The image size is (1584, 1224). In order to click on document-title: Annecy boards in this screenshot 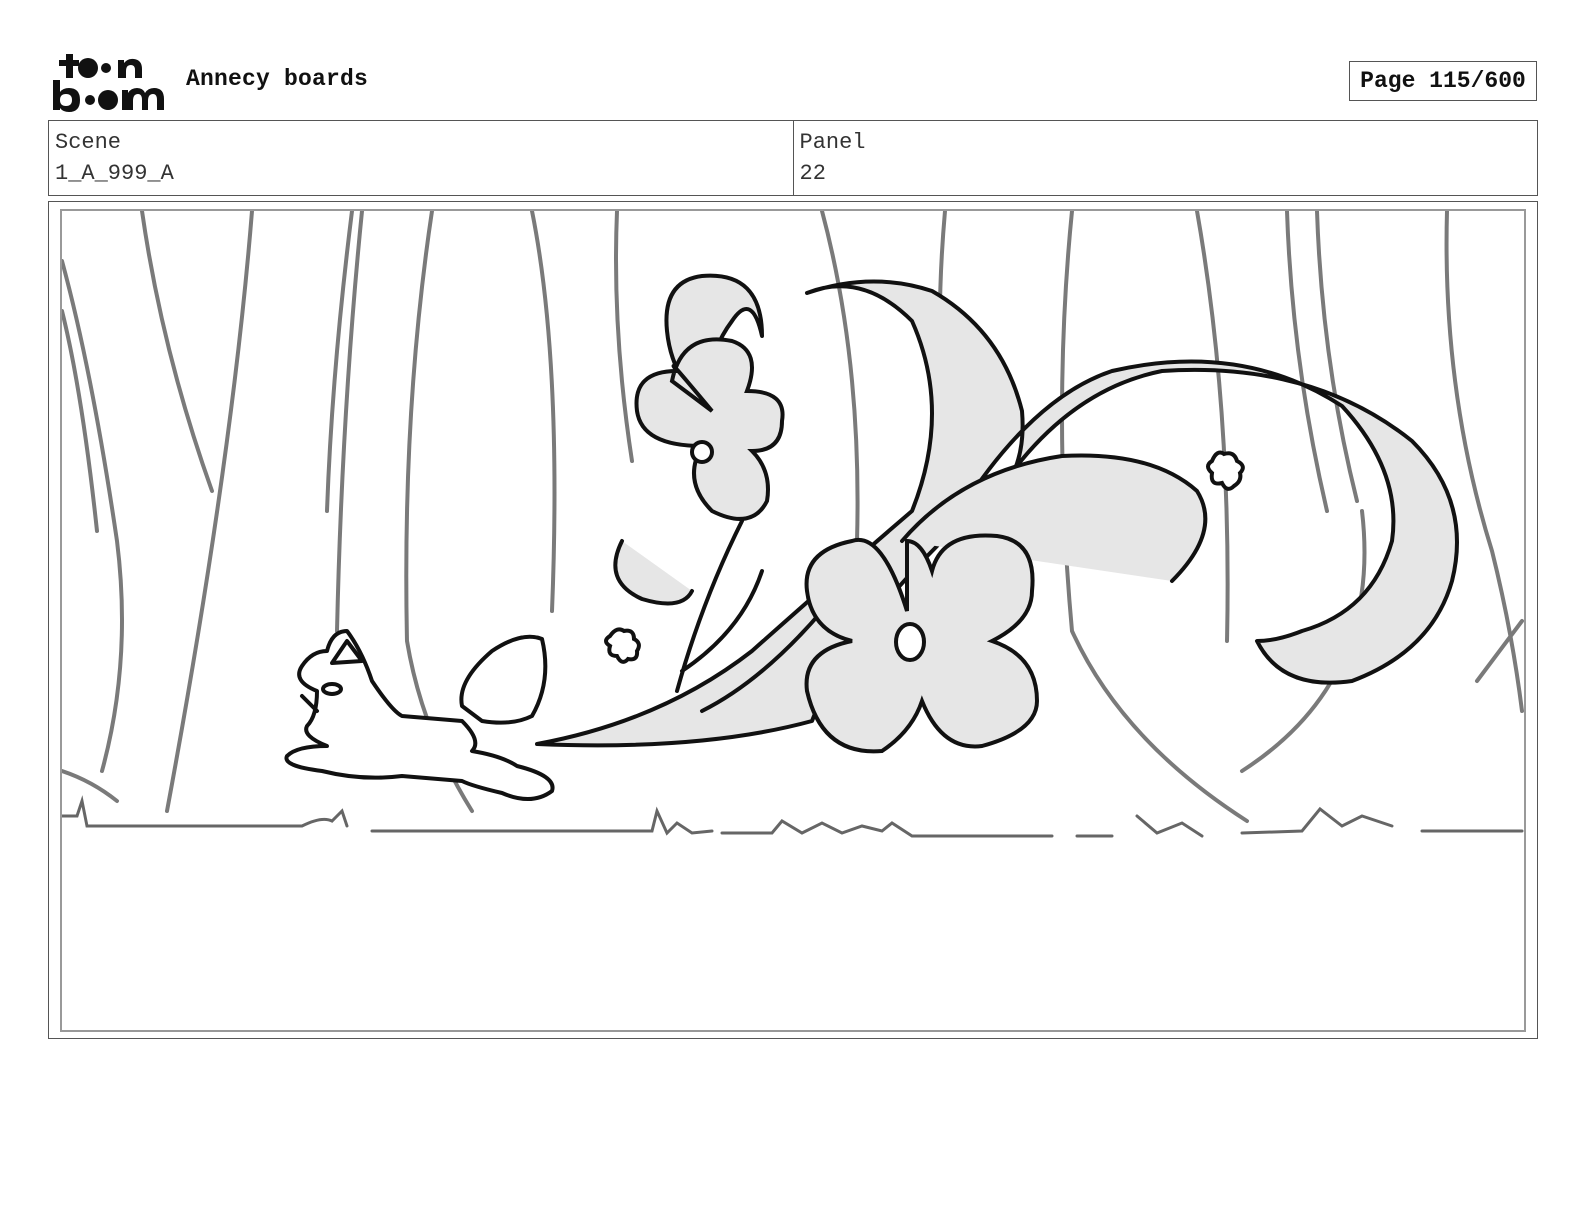, I will do `click(277, 79)`.